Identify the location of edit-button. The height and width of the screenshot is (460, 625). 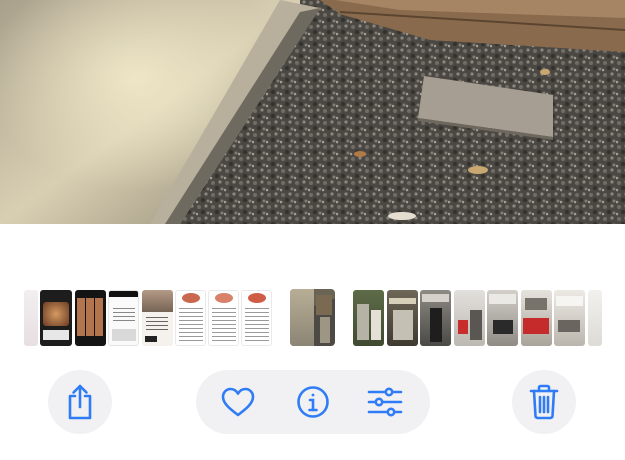
(385, 402).